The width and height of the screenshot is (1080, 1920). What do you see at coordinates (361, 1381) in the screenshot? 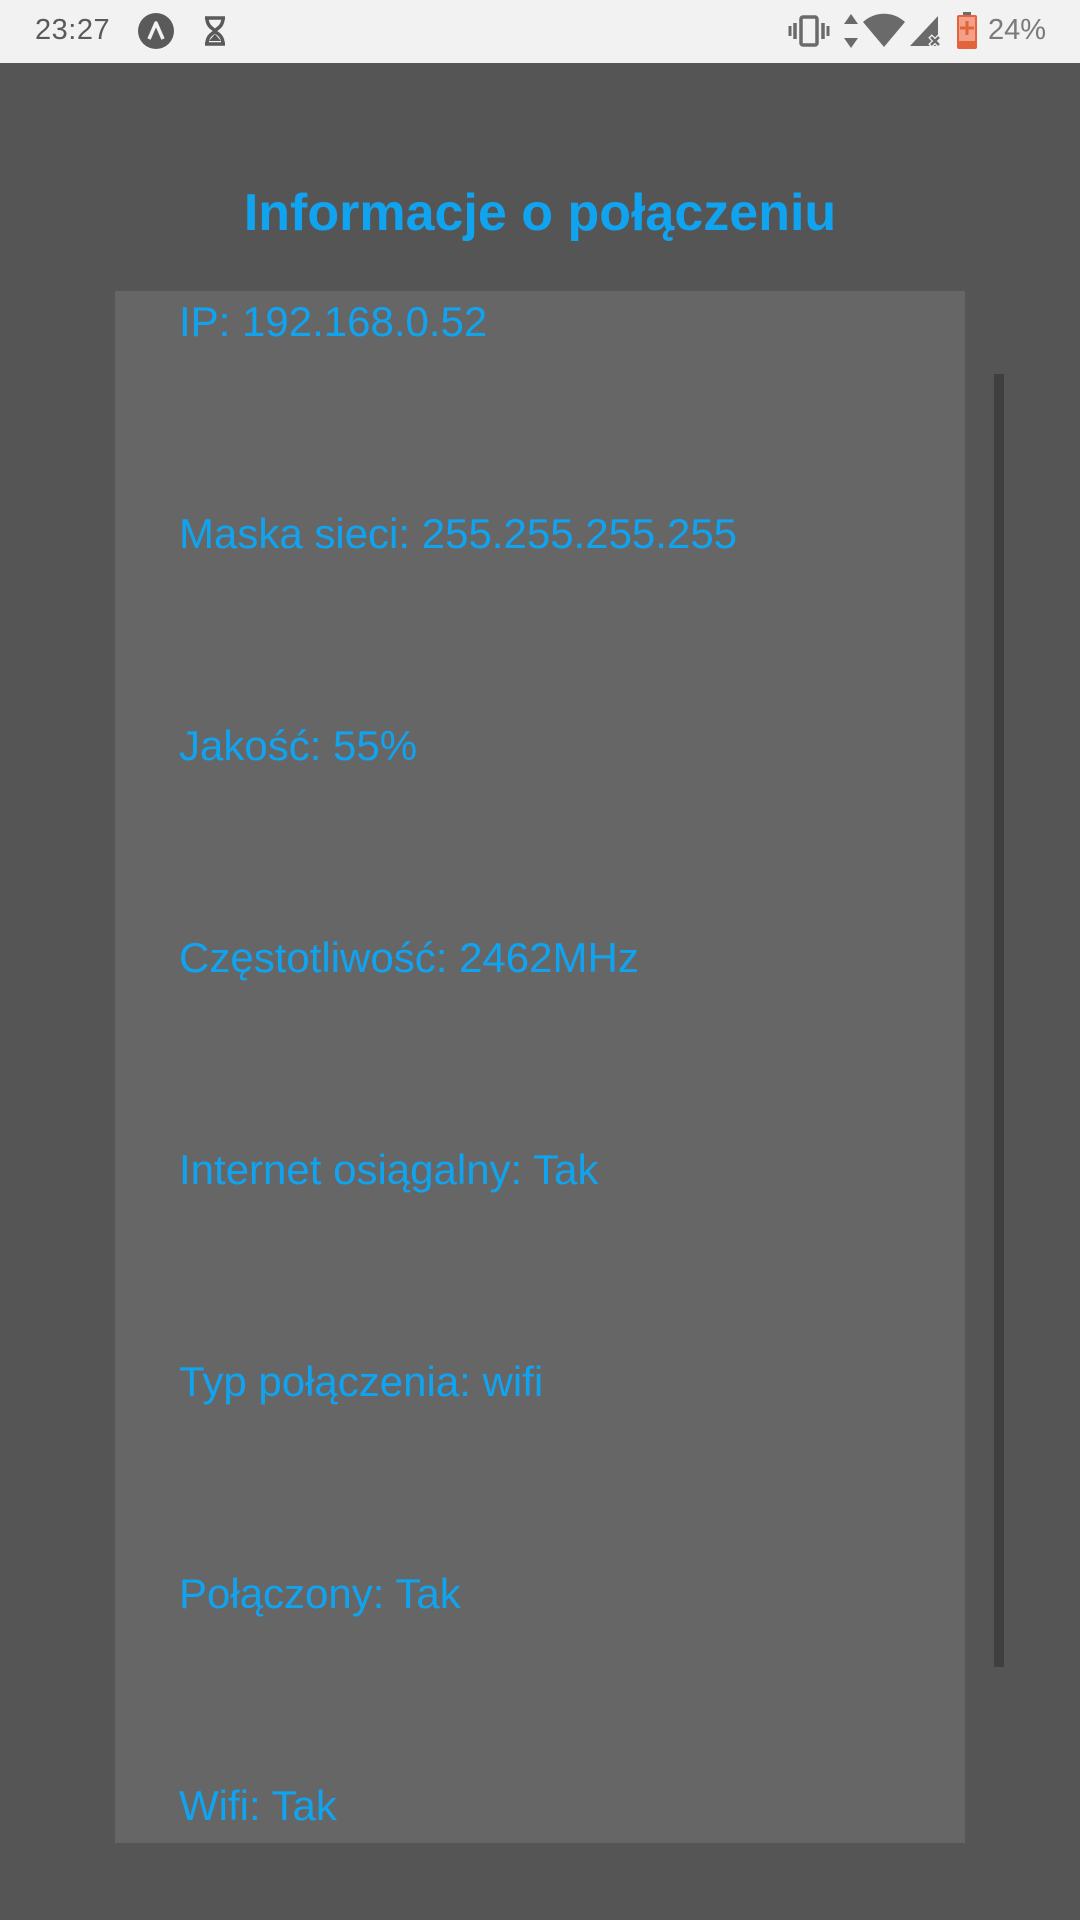
I see `info-connection-type: Typ połączenia: wifi` at bounding box center [361, 1381].